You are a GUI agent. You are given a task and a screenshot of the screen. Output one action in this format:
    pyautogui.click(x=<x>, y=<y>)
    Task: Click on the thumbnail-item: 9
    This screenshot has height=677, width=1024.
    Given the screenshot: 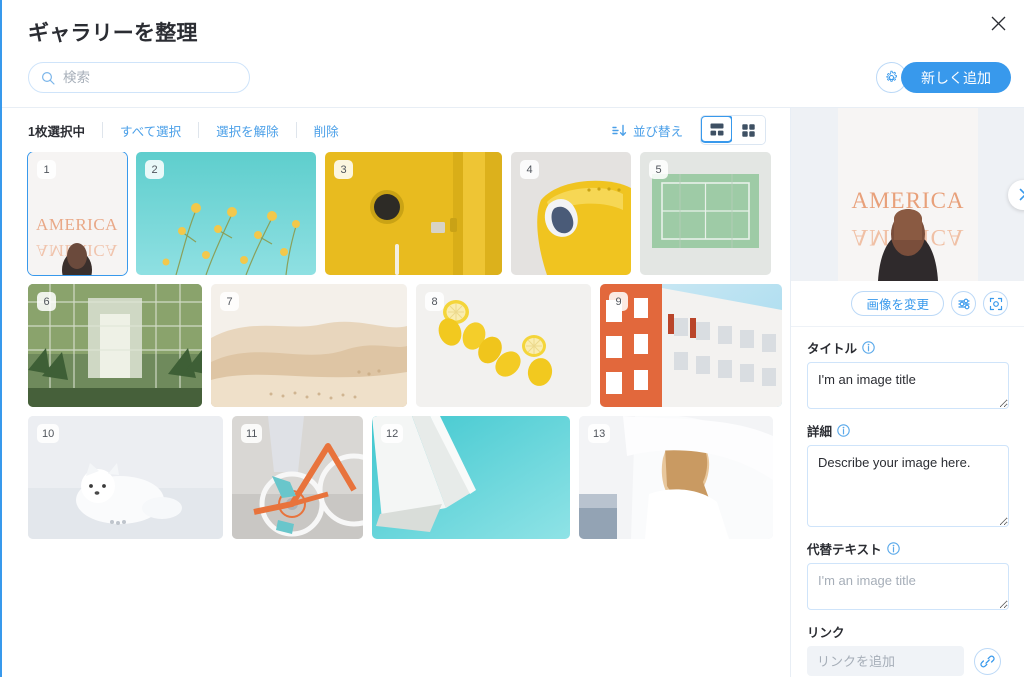 What is the action you would take?
    pyautogui.click(x=691, y=345)
    